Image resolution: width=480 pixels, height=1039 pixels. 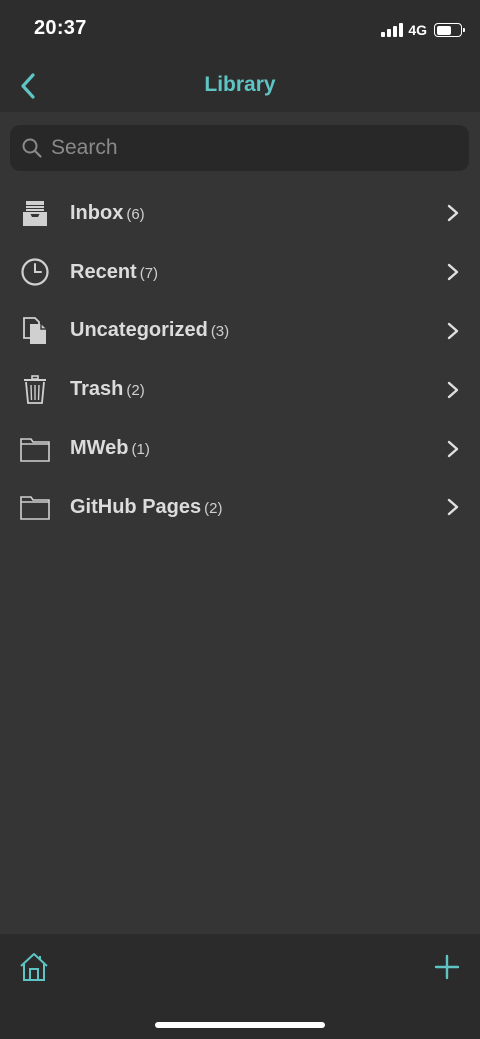 I want to click on documents-icon, so click(x=35, y=331).